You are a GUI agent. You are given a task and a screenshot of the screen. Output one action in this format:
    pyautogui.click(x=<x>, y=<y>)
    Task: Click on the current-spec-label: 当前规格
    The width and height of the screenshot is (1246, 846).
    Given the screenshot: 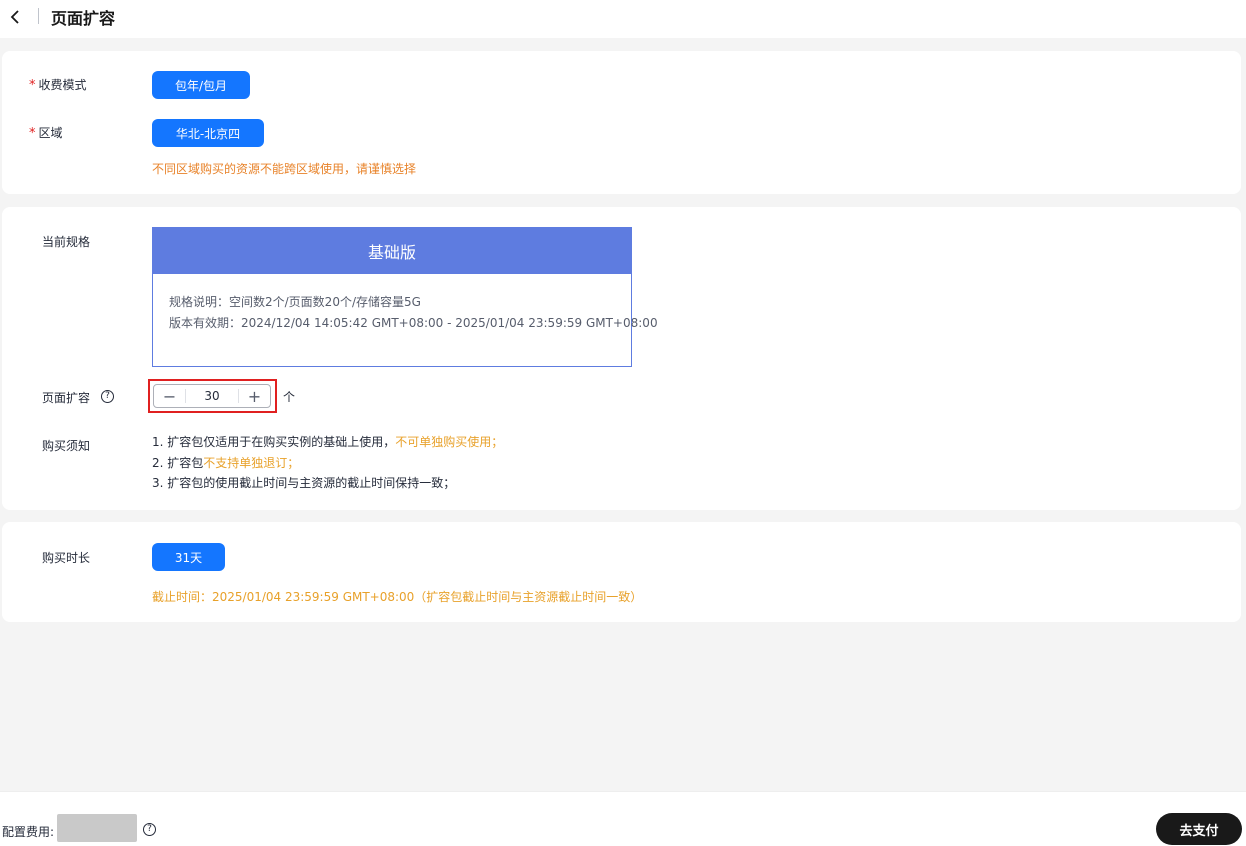 What is the action you would take?
    pyautogui.click(x=66, y=242)
    